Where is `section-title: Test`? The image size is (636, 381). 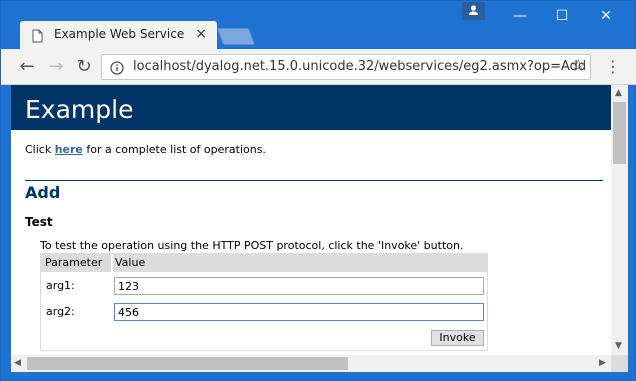 section-title: Test is located at coordinates (39, 222).